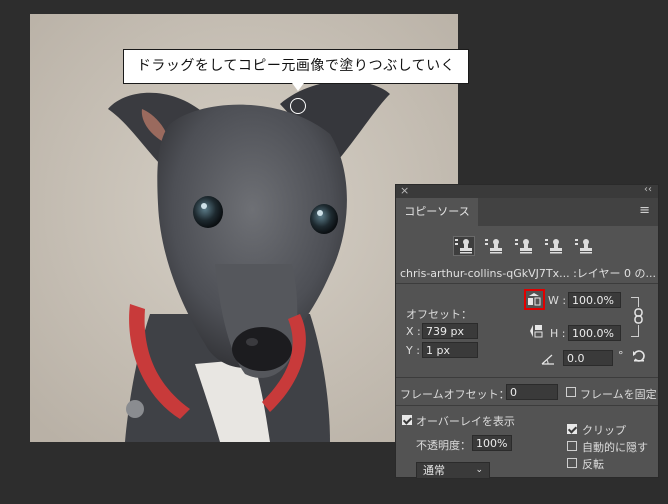  I want to click on panel-tab-row: コピーソース ≡, so click(527, 212).